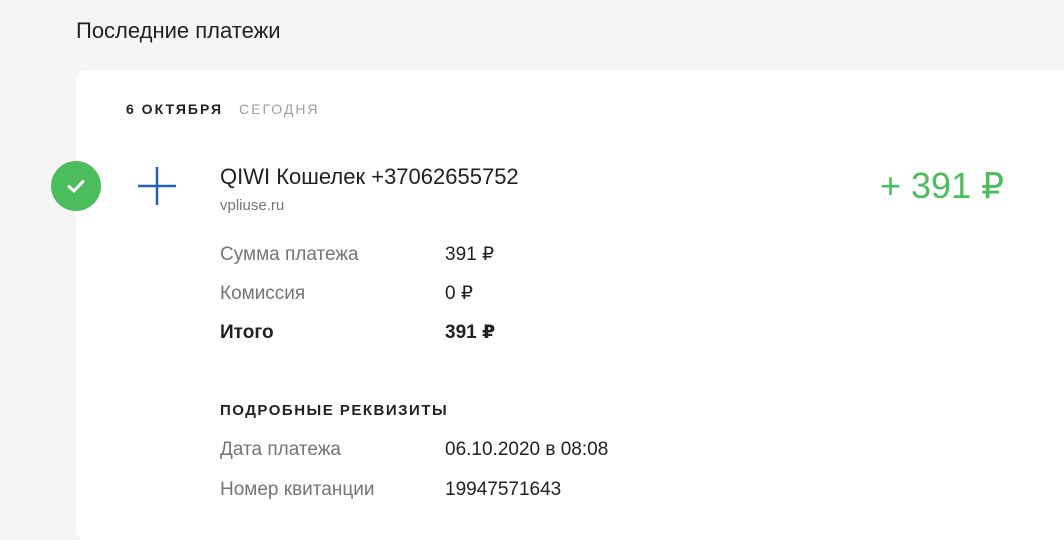 The height and width of the screenshot is (540, 1064). I want to click on date-label: 6 ОКТЯБРЯ, so click(175, 109).